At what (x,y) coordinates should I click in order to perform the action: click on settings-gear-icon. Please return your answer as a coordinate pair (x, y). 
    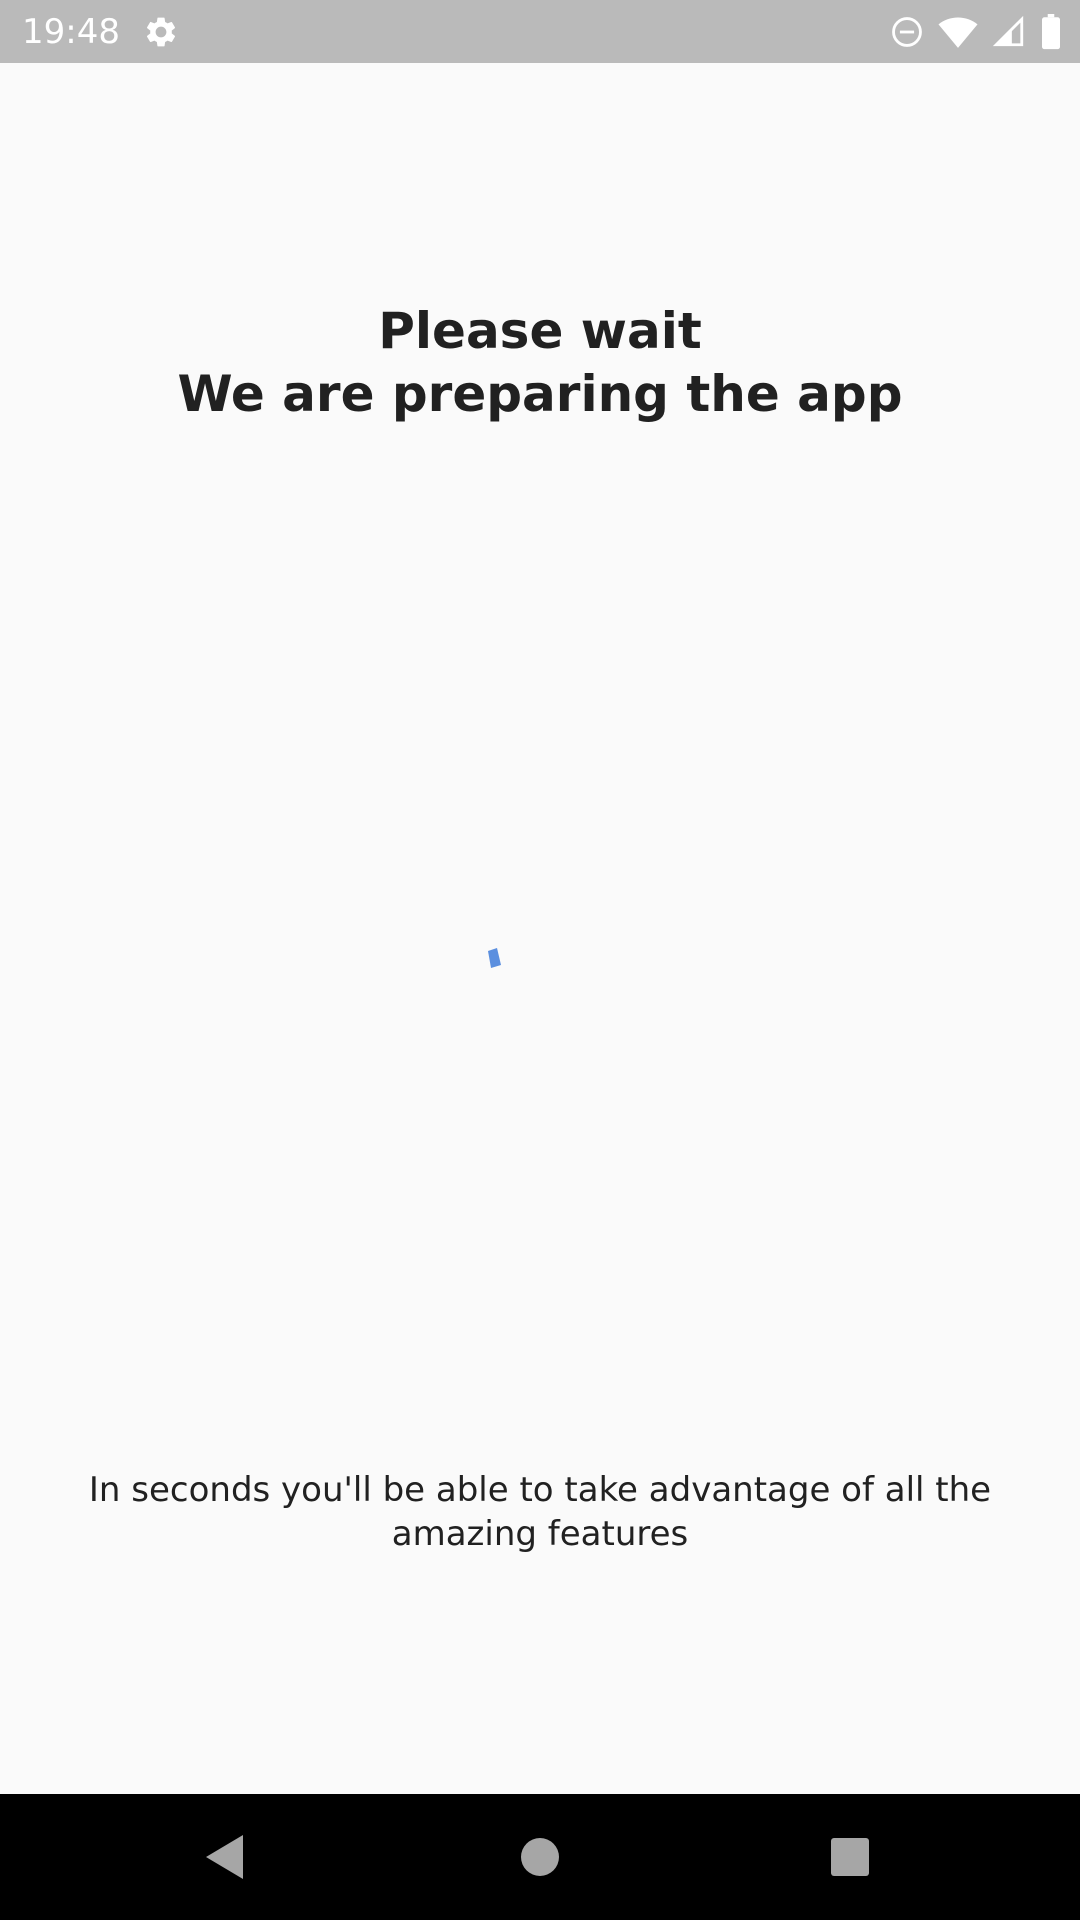
    Looking at the image, I should click on (161, 32).